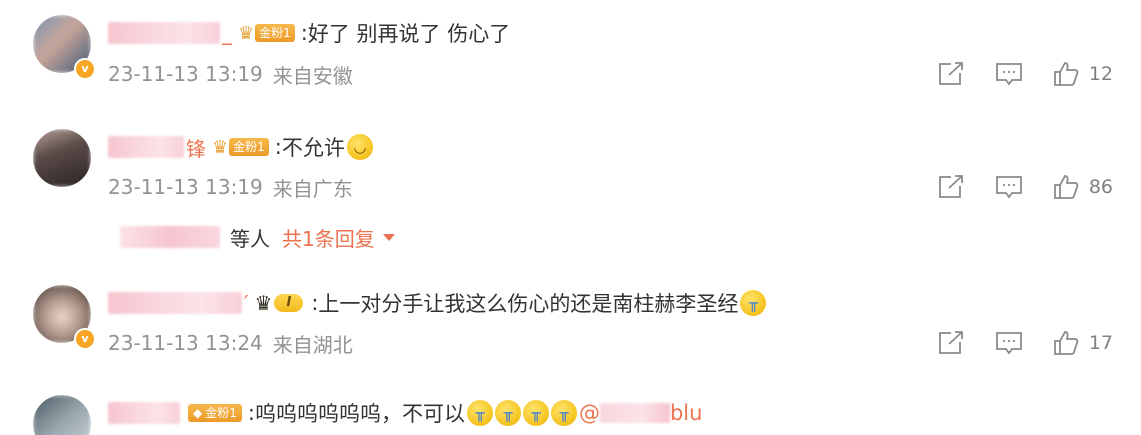 The image size is (1141, 435). I want to click on comment-item: ◆ 金粉1 : 呜呜呜呜呜呜，不可以 ╥ ╥ ╥ ╥ @ blu, so click(570, 409).